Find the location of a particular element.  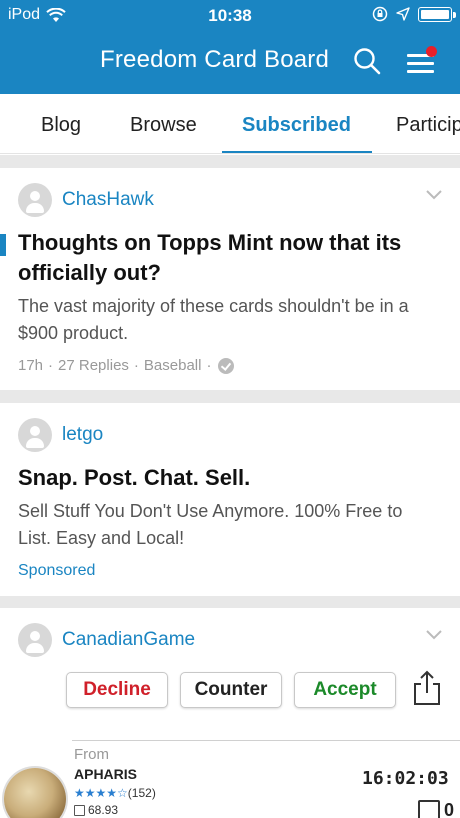

trade-divider is located at coordinates (266, 740).